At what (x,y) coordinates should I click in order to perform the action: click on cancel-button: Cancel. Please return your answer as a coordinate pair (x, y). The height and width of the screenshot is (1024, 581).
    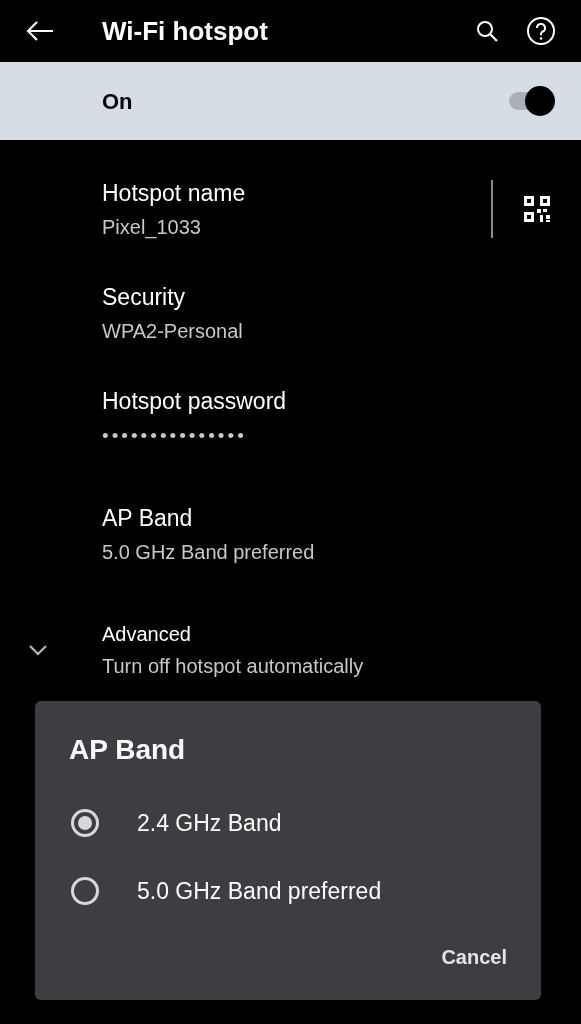
    Looking at the image, I should click on (474, 957).